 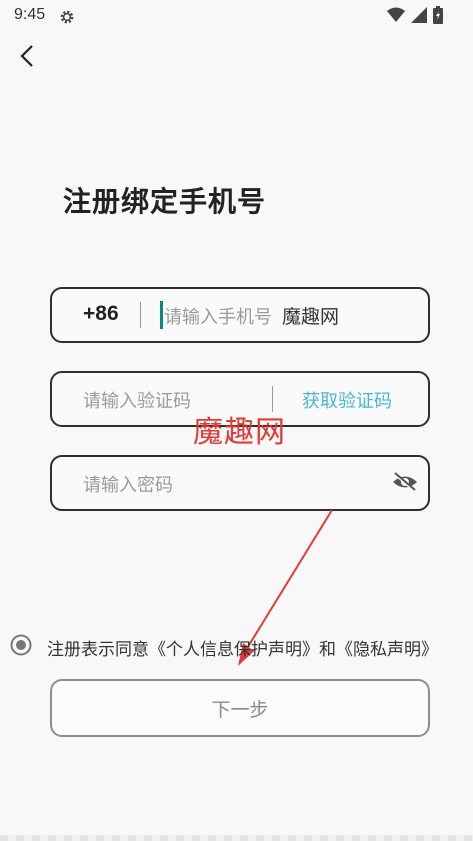 What do you see at coordinates (128, 484) in the screenshot?
I see `password-input: 请输入密码` at bounding box center [128, 484].